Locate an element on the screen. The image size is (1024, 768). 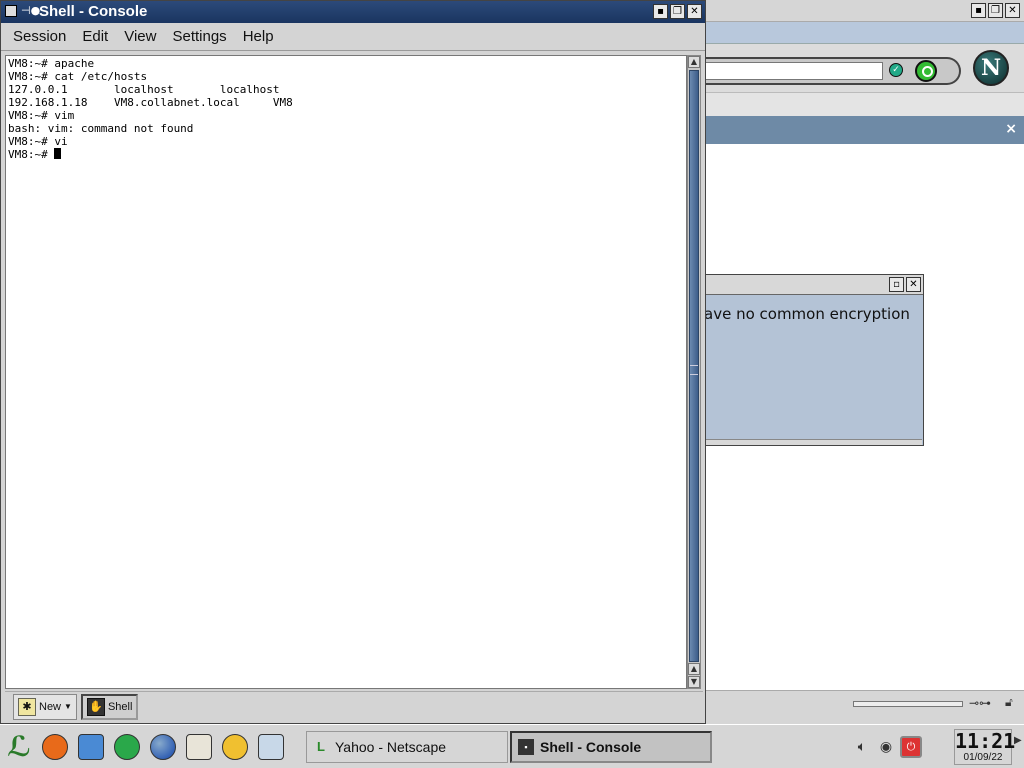
terminal-line: VM8:~# cat /etc/hosts is located at coordinates (78, 76).